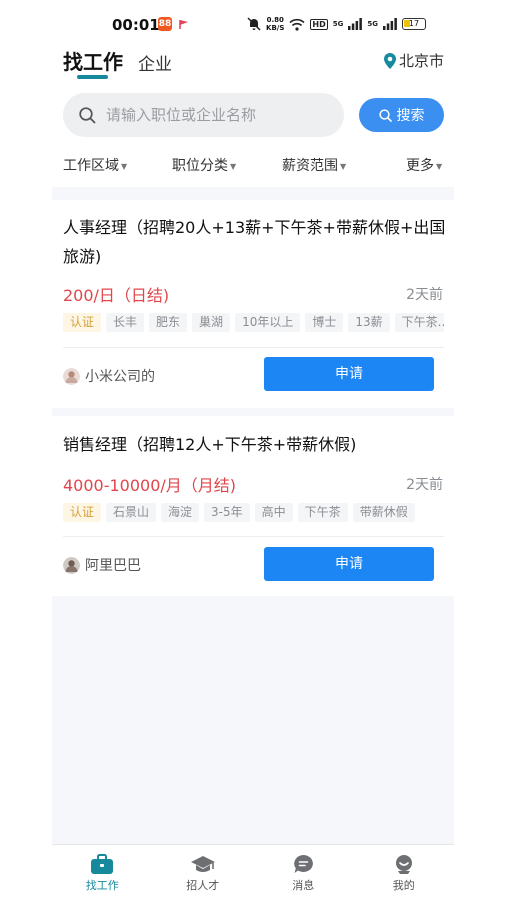 The image size is (506, 900). Describe the element at coordinates (369, 322) in the screenshot. I see `job-tag: 13薪` at that location.